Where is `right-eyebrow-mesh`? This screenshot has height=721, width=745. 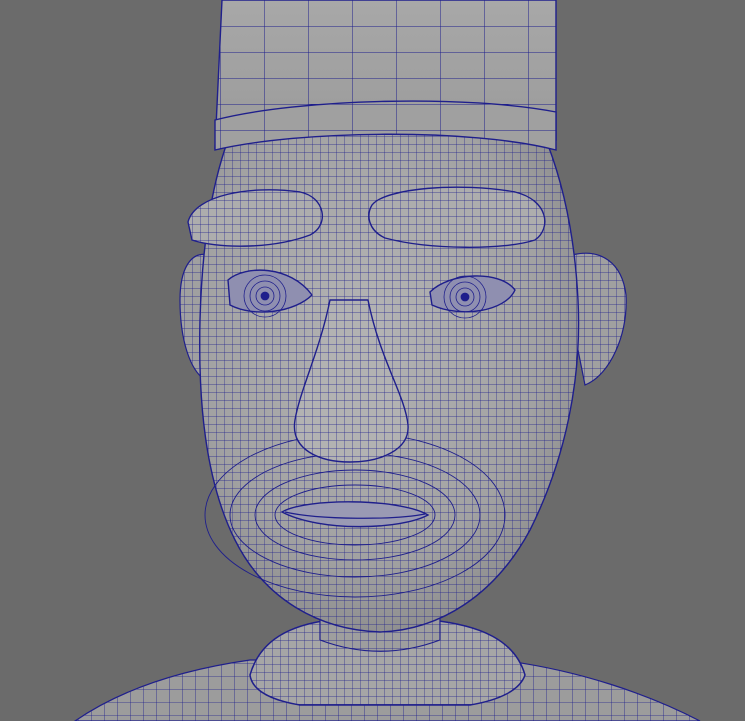 right-eyebrow-mesh is located at coordinates (457, 217).